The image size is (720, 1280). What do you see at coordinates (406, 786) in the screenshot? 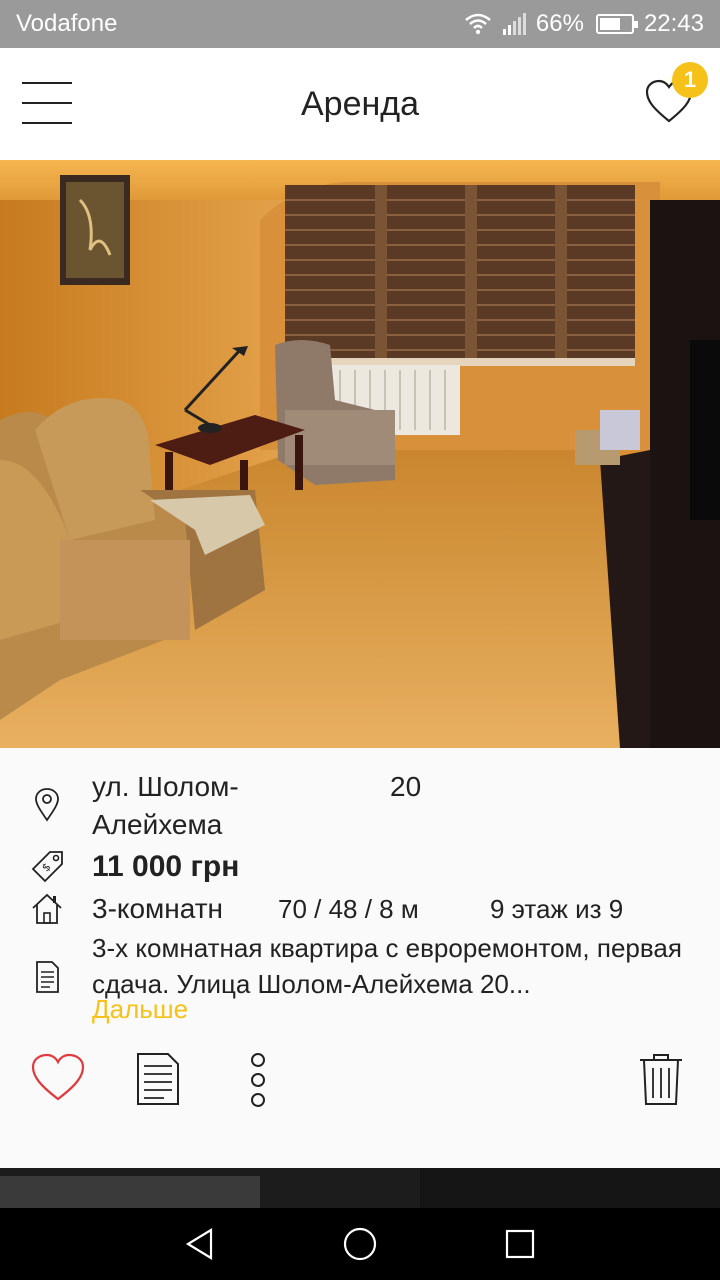
I see `address-house-number: 20` at bounding box center [406, 786].